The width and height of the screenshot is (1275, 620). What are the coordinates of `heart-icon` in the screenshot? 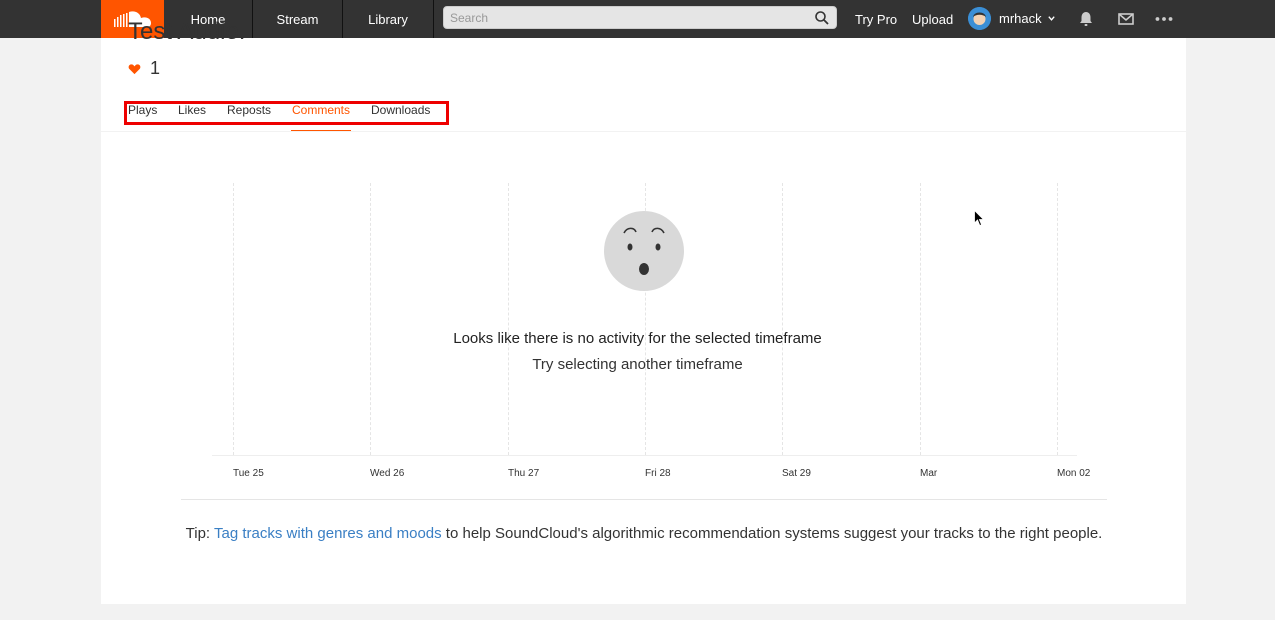 It's located at (134, 69).